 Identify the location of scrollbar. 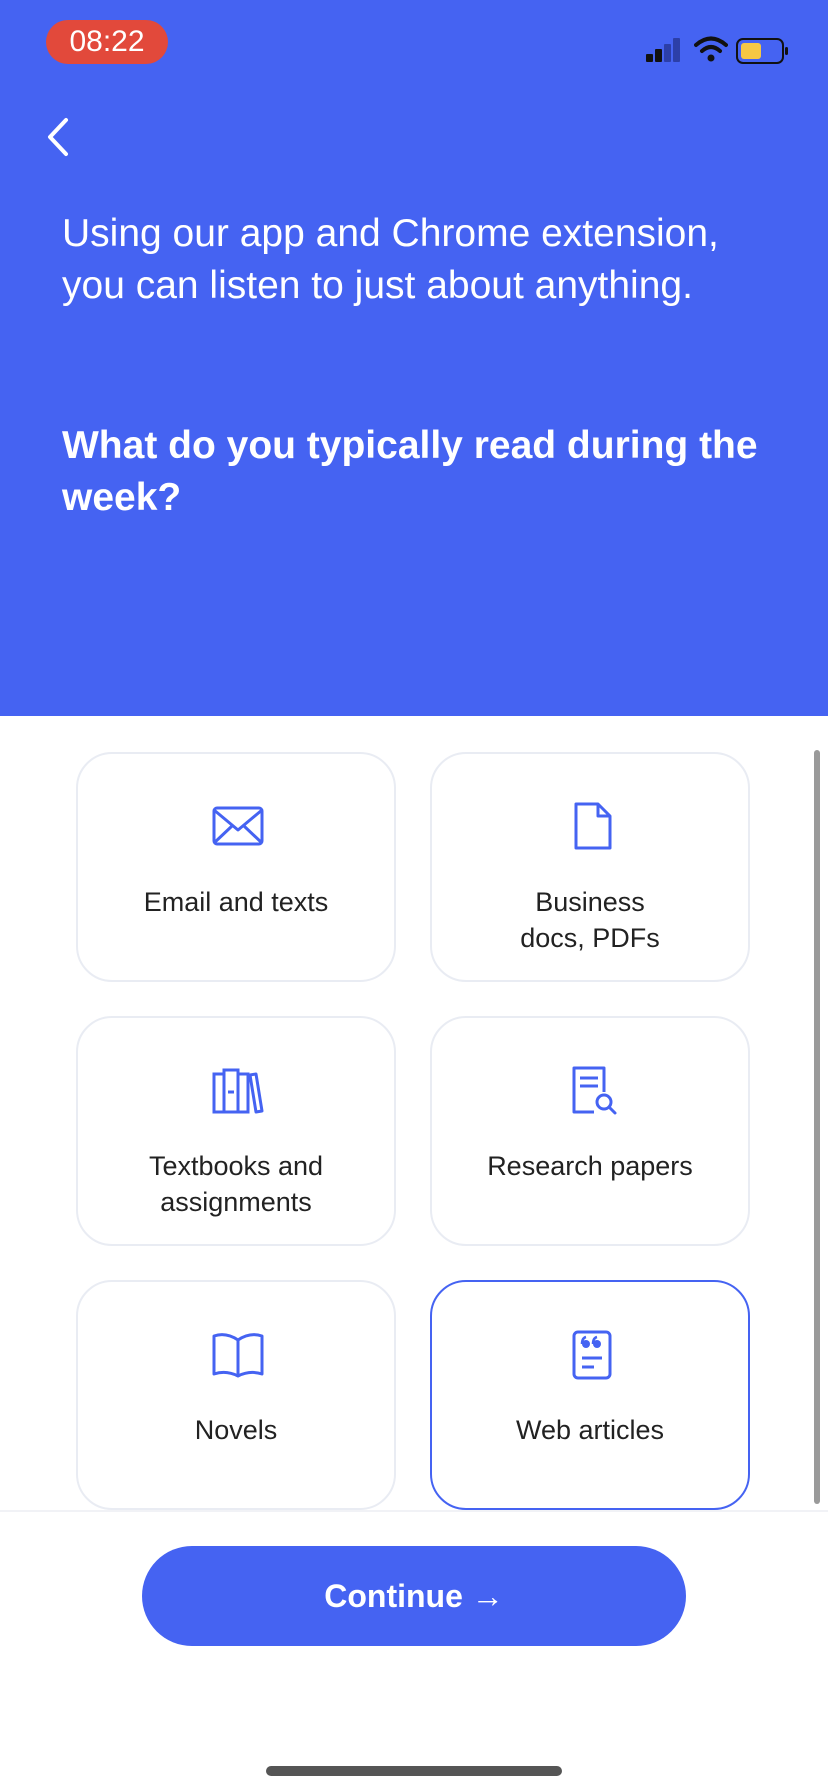
(817, 1127).